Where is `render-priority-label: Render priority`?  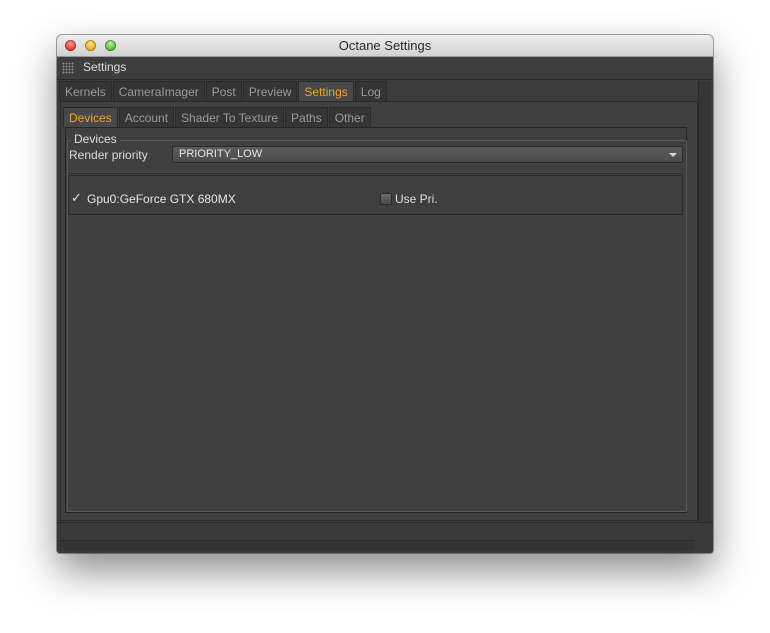 render-priority-label: Render priority is located at coordinates (108, 155).